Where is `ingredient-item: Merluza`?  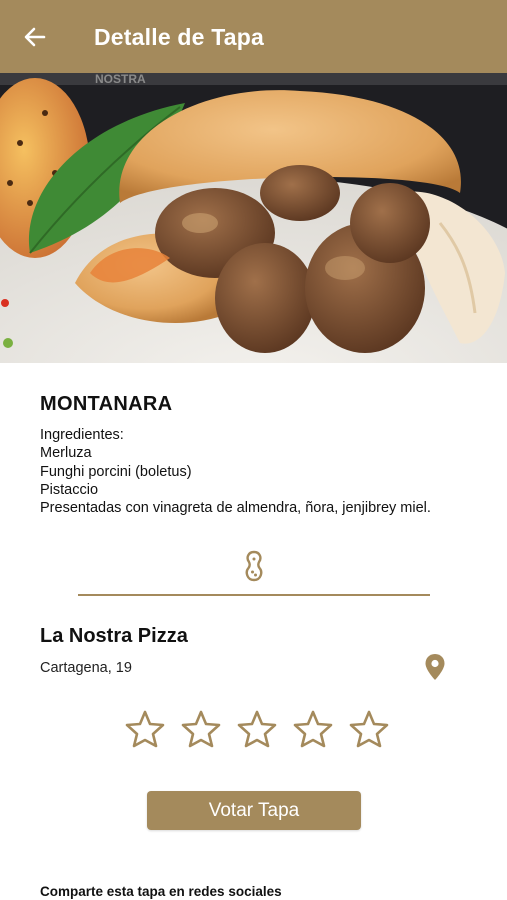 ingredient-item: Merluza is located at coordinates (66, 453).